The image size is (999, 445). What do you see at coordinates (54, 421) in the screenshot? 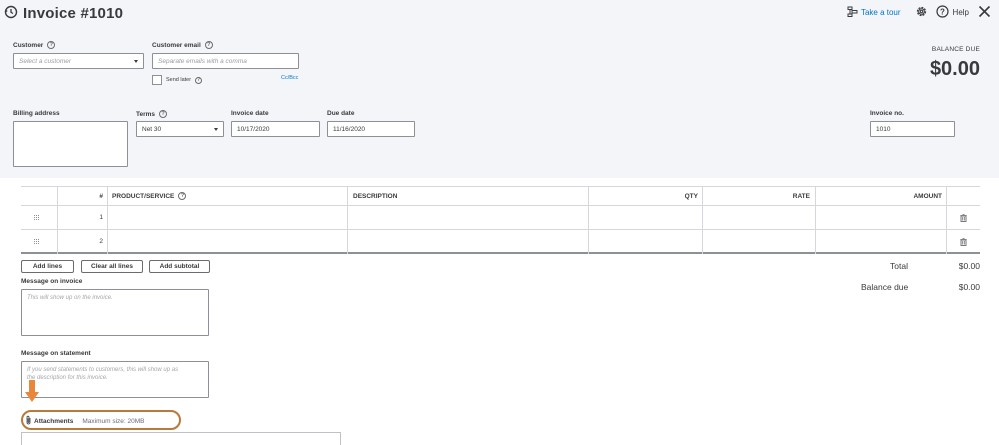
I see `attachments-label: Attachments` at bounding box center [54, 421].